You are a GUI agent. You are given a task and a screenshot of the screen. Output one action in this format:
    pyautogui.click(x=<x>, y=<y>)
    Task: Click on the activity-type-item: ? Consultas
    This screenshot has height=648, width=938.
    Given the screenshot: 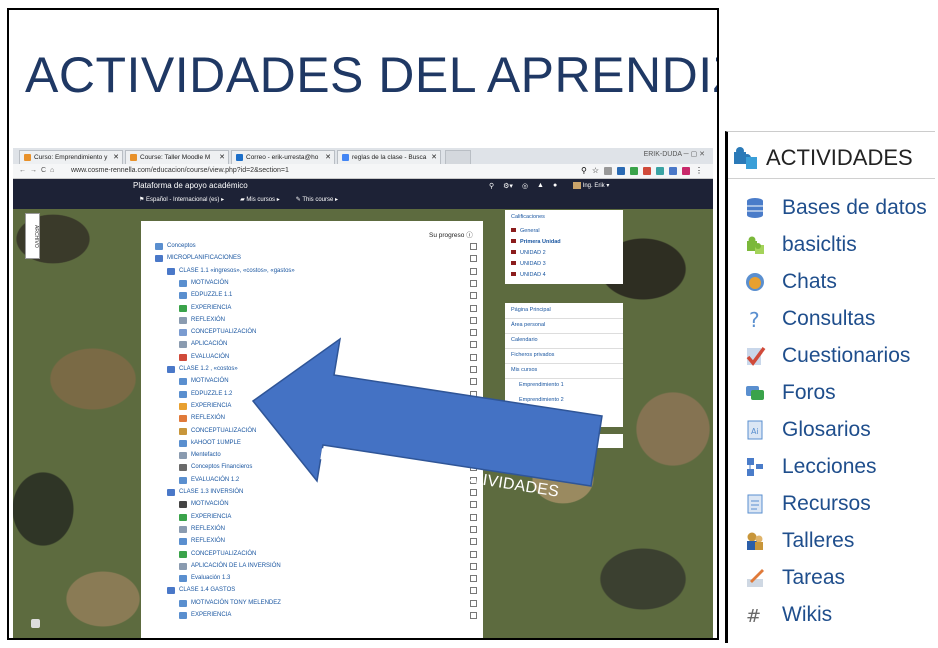 What is the action you would take?
    pyautogui.click(x=809, y=319)
    